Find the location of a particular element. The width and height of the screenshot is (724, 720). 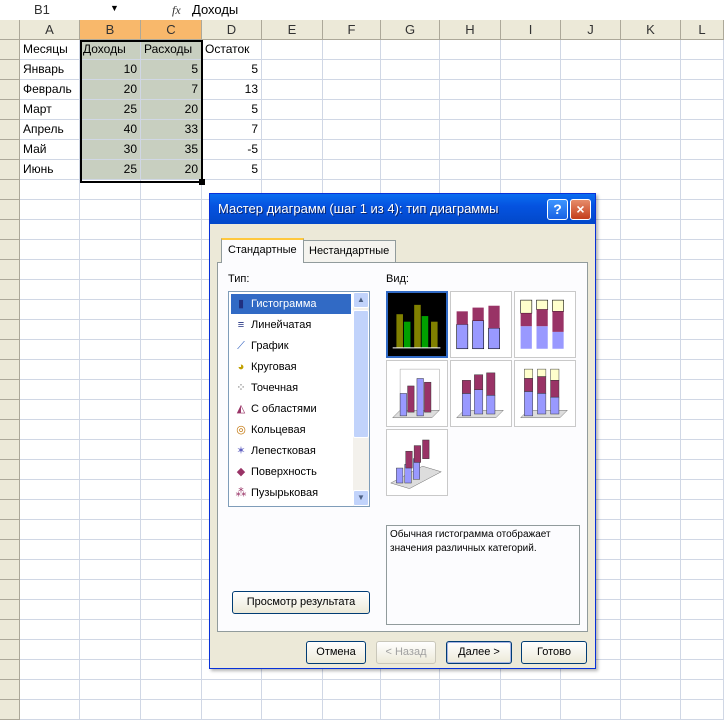

chart-type-item: ✶ Лепестковая is located at coordinates (291, 451).